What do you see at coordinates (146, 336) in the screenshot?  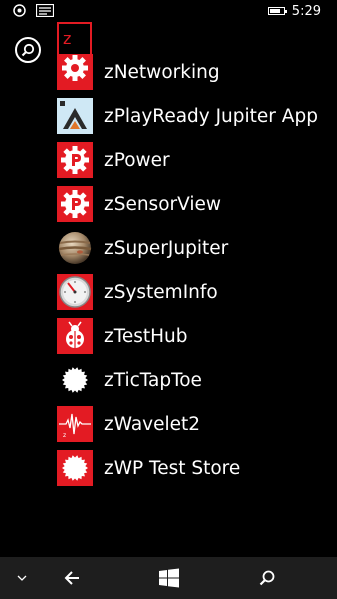 I see `app-label: zTestHub` at bounding box center [146, 336].